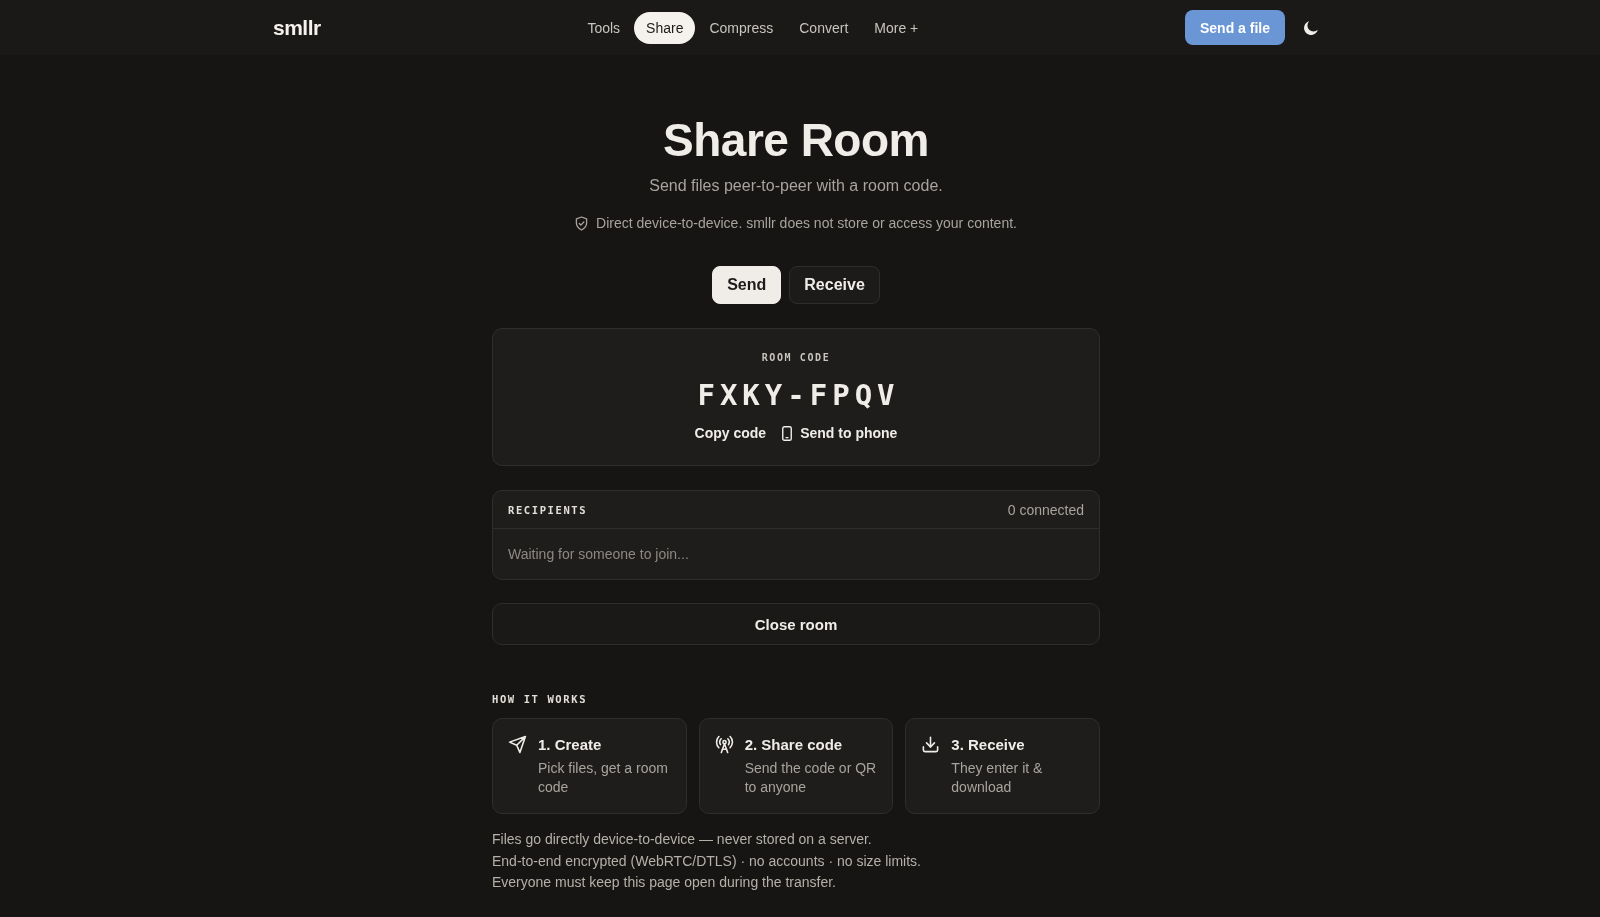 The height and width of the screenshot is (917, 1600). I want to click on phone-icon, so click(787, 433).